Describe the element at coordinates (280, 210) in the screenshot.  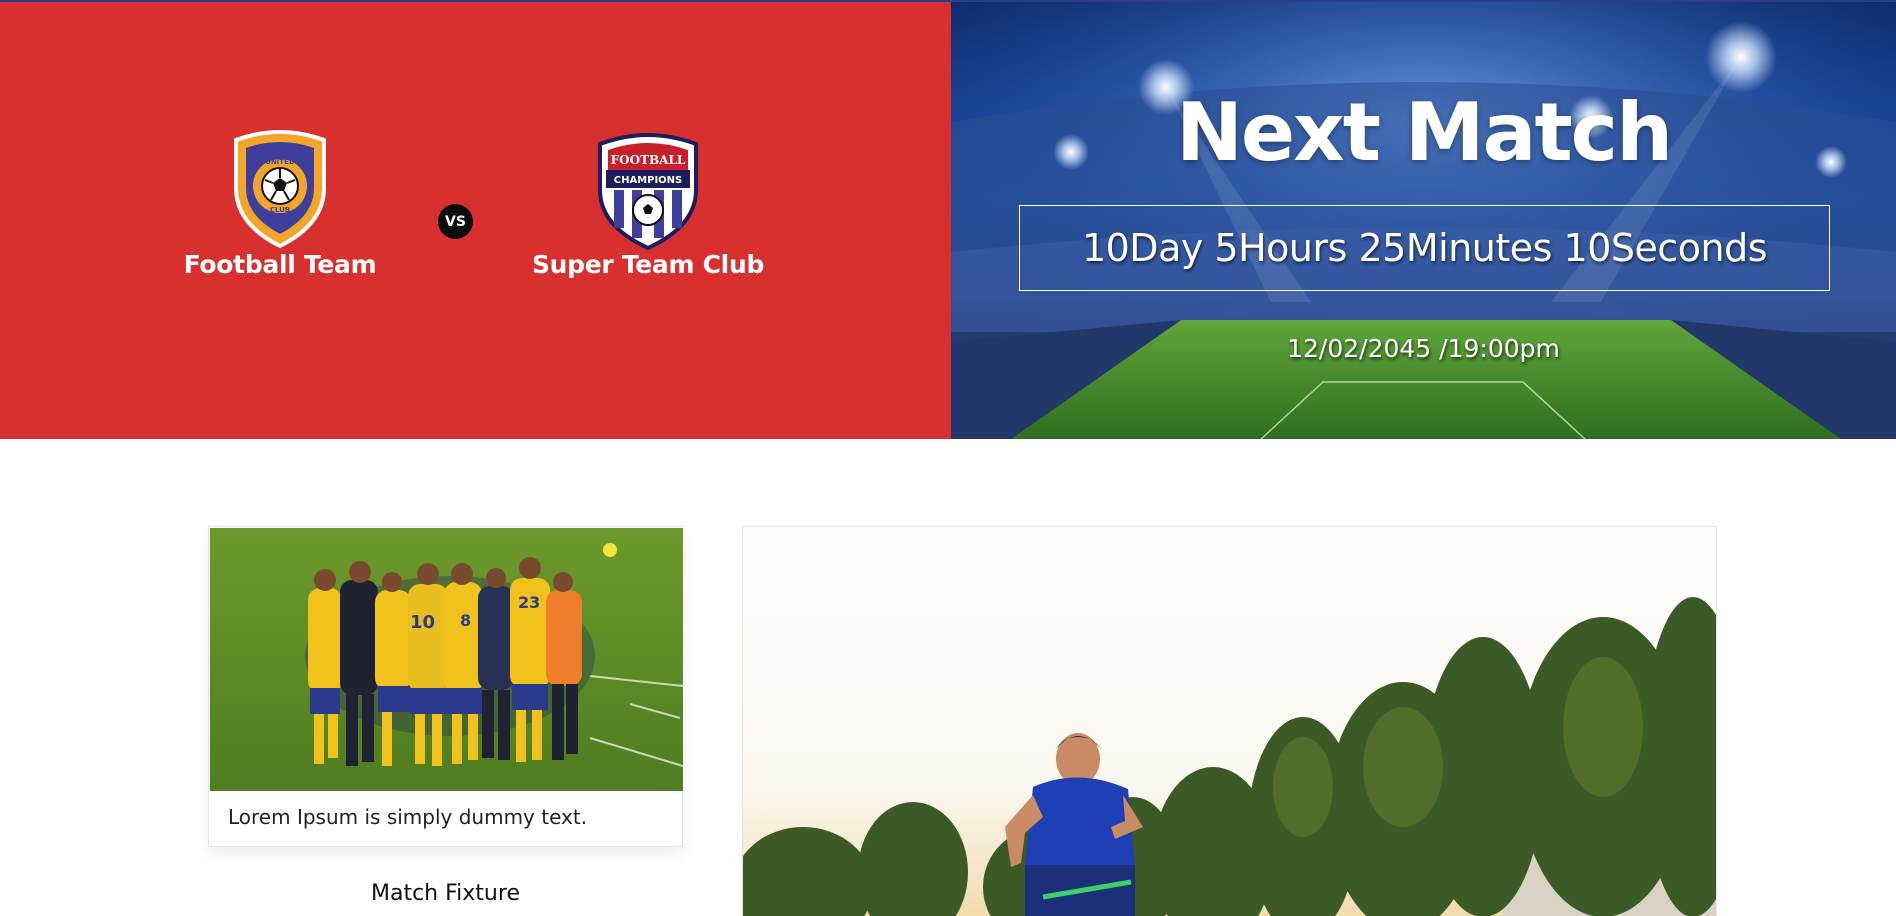
I see `svg-text: CLUB` at that location.